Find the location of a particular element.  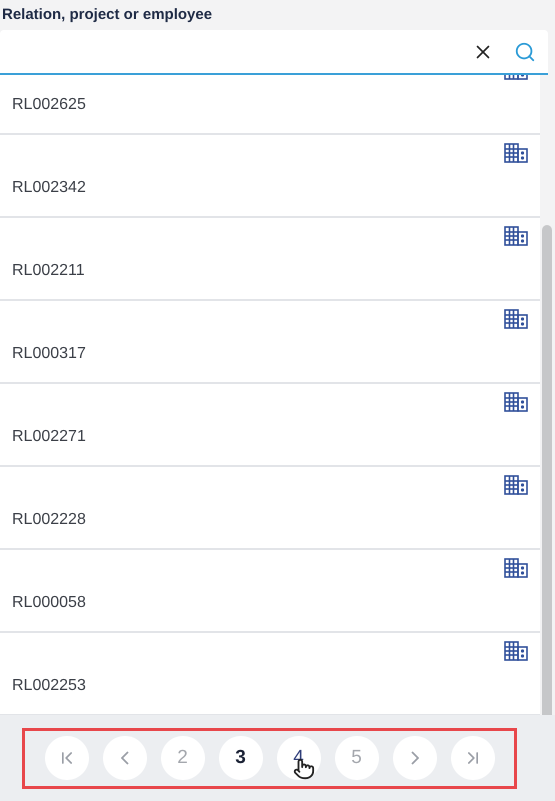

result-item: RL002228 is located at coordinates (270, 508).